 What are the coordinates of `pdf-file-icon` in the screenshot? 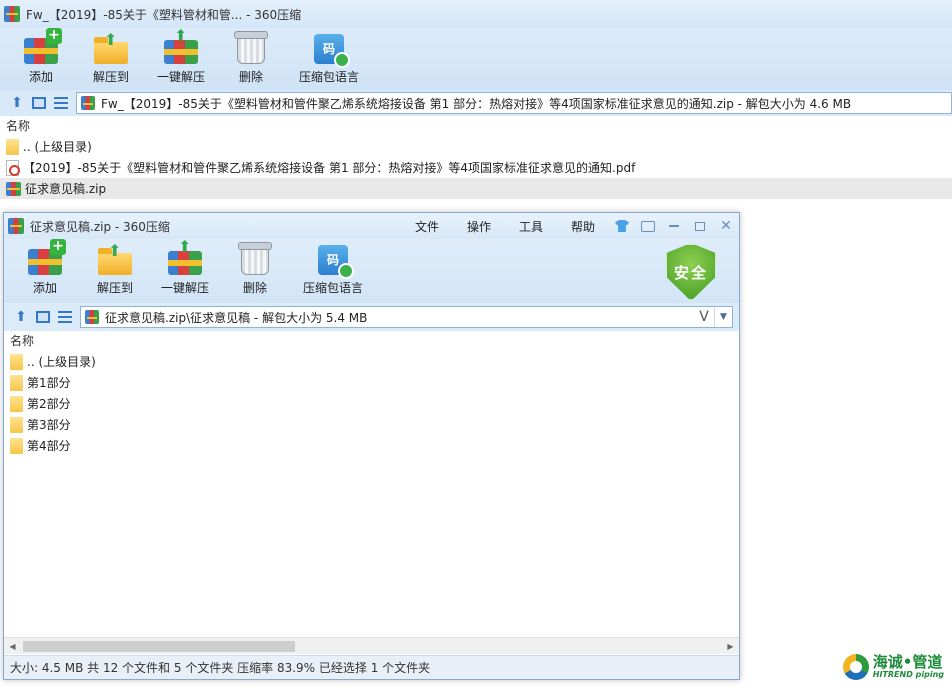 It's located at (13, 167).